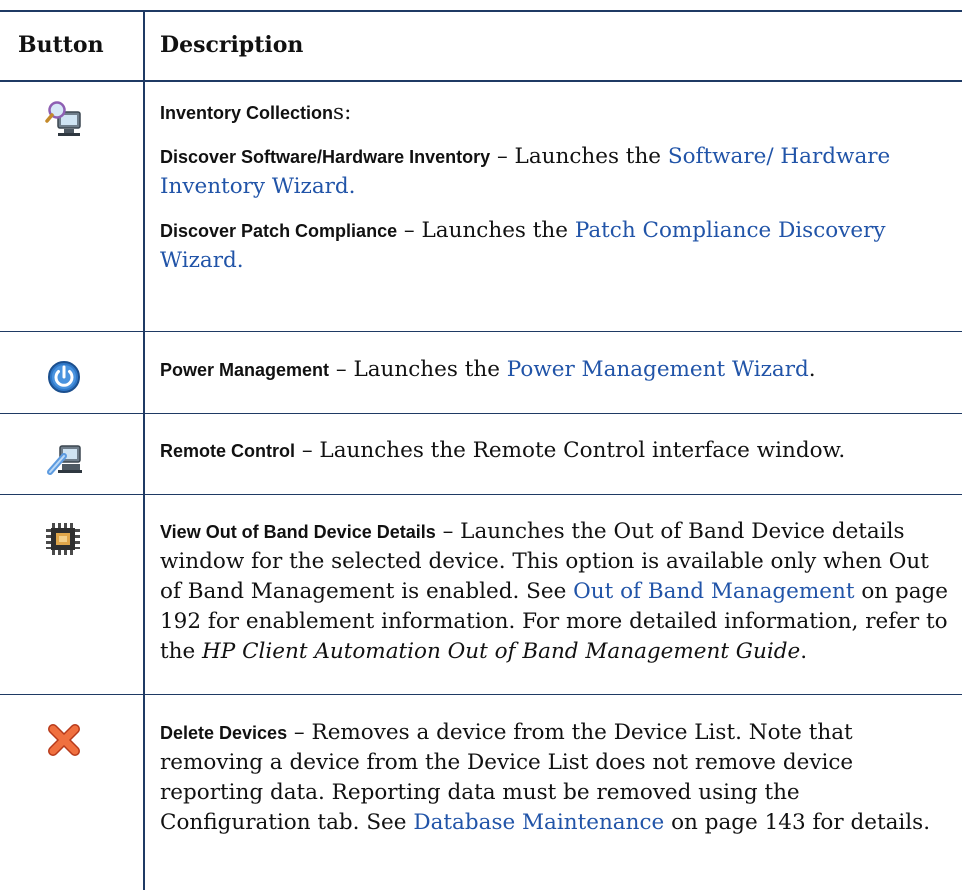 The image size is (962, 890). What do you see at coordinates (579, 156) in the screenshot?
I see `discover-sw-hw-text: – Launches the` at bounding box center [579, 156].